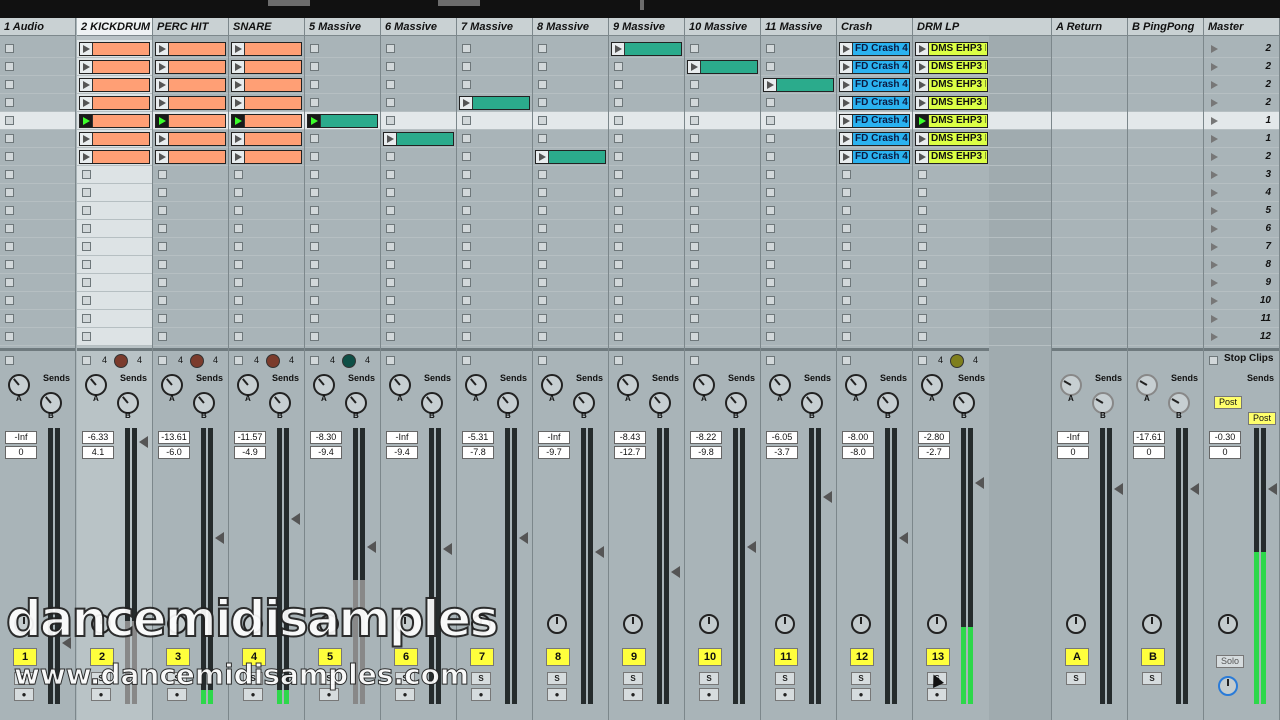 The height and width of the screenshot is (720, 1280). What do you see at coordinates (554, 452) in the screenshot?
I see `pan-value: -9.7` at bounding box center [554, 452].